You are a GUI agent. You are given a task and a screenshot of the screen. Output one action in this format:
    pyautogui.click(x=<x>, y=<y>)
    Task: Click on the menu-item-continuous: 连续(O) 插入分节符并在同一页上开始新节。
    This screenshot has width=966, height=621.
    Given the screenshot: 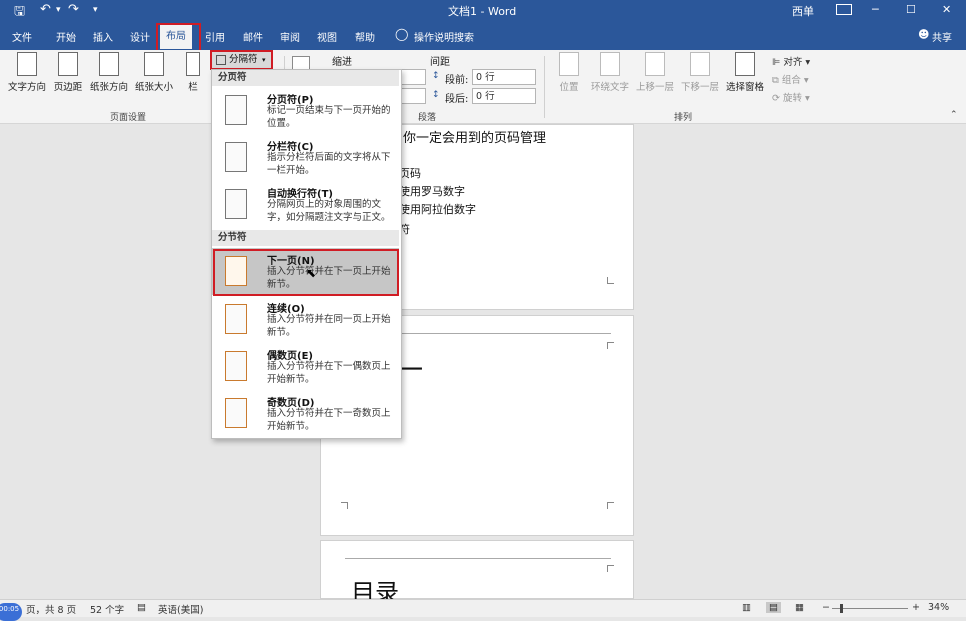 What is the action you would take?
    pyautogui.click(x=305, y=319)
    